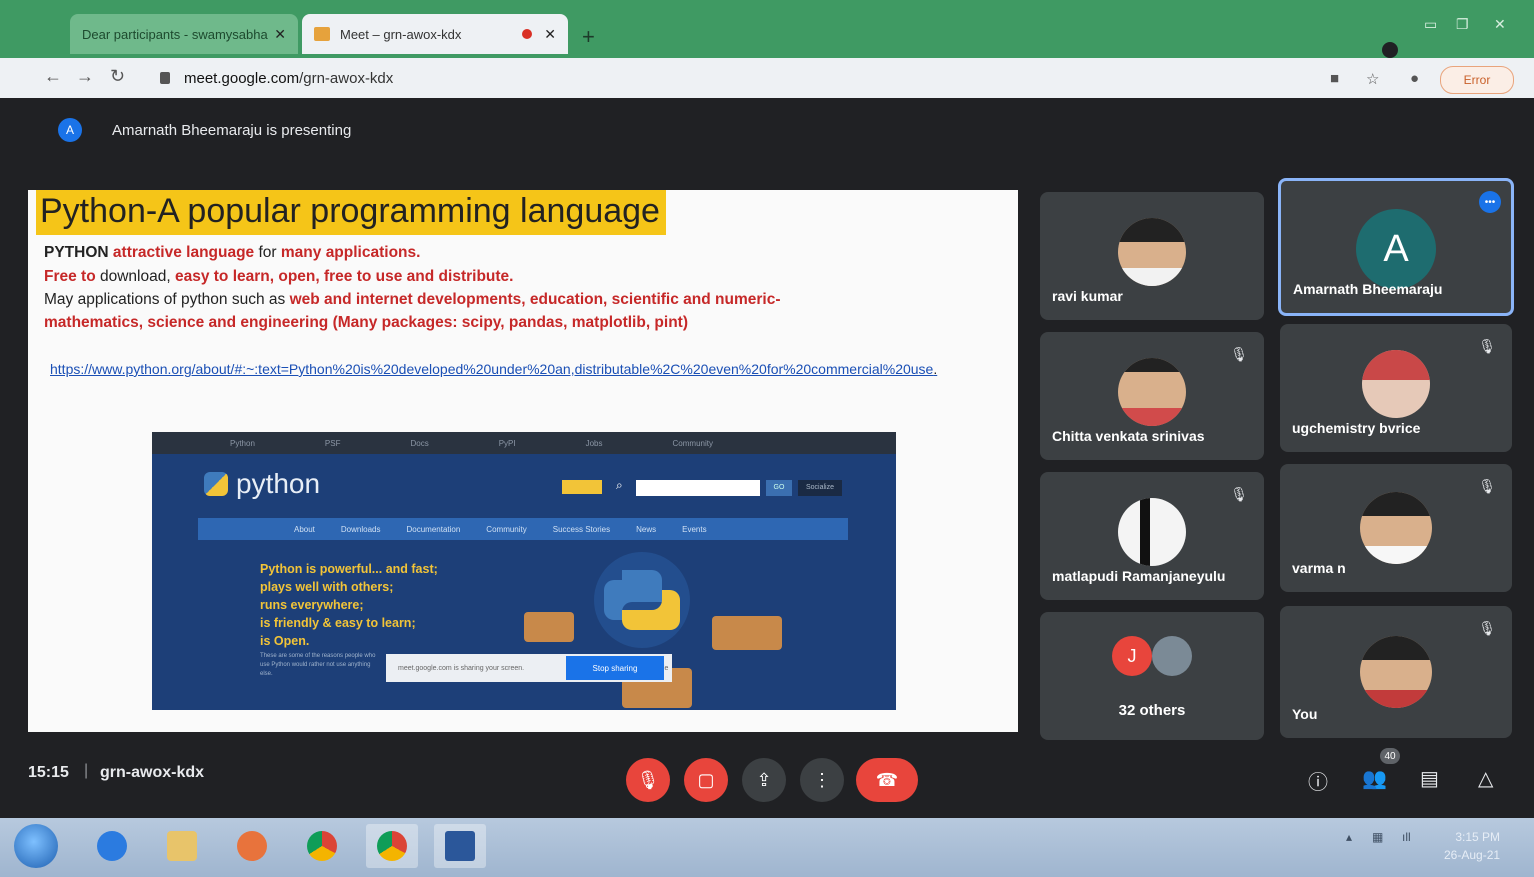  I want to click on chat-icon: ▤, so click(1429, 778).